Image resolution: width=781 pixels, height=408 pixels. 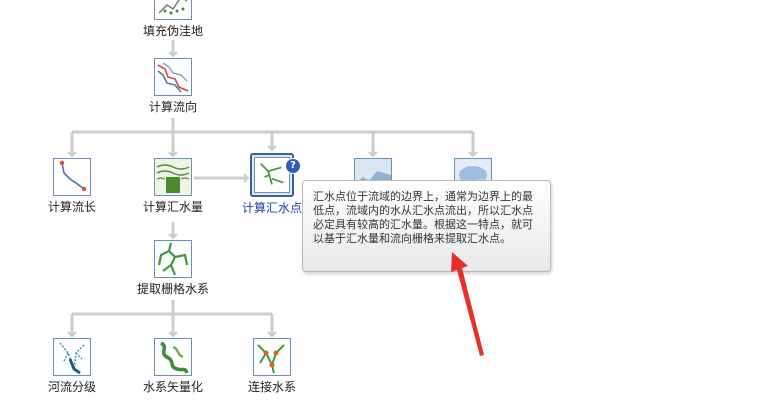 I want to click on stream-link-icon, so click(x=272, y=357).